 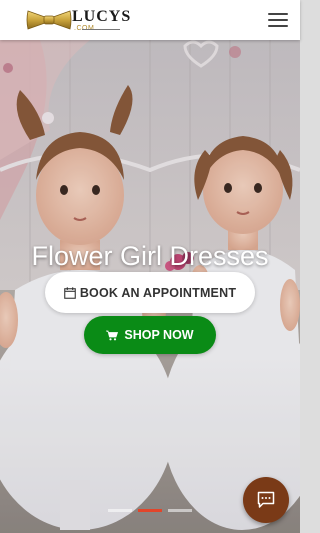 What do you see at coordinates (112, 335) in the screenshot?
I see `cart-icon` at bounding box center [112, 335].